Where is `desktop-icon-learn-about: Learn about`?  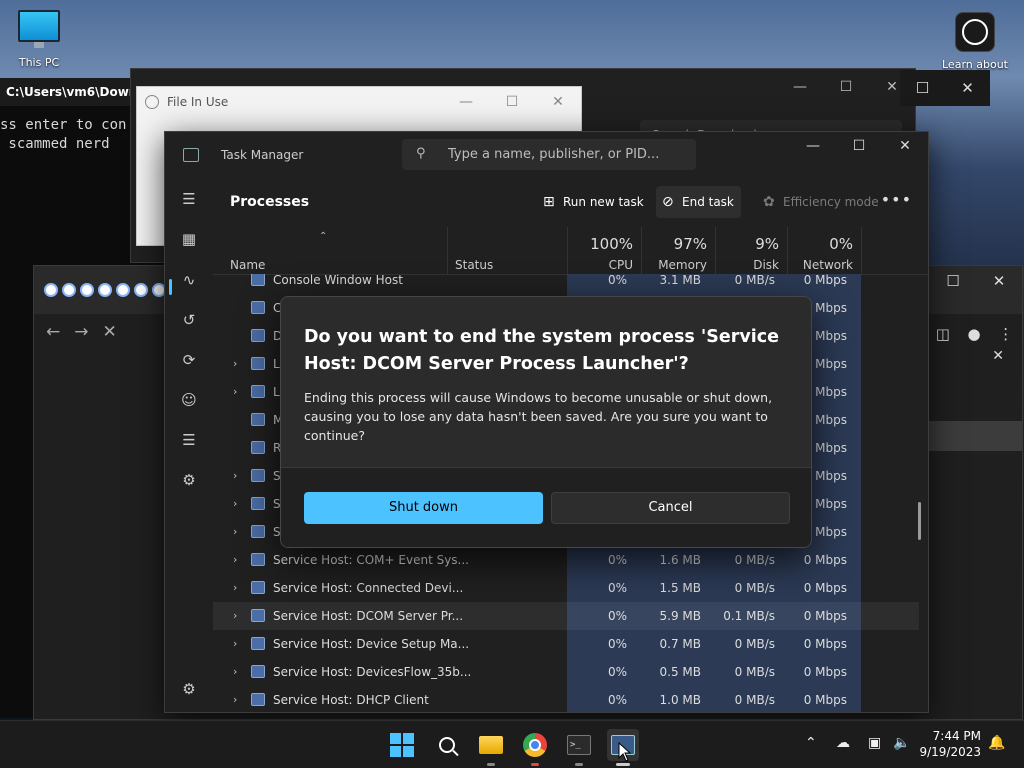 desktop-icon-learn-about: Learn about is located at coordinates (975, 41).